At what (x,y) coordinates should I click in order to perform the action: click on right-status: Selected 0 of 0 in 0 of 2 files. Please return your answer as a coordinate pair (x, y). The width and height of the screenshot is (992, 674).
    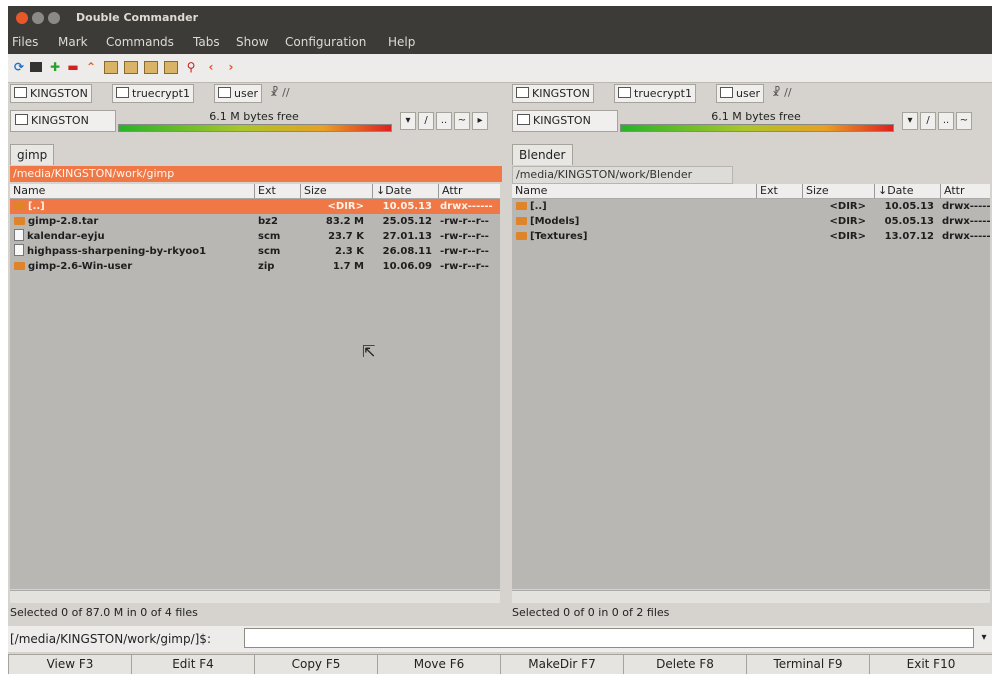
    Looking at the image, I should click on (591, 612).